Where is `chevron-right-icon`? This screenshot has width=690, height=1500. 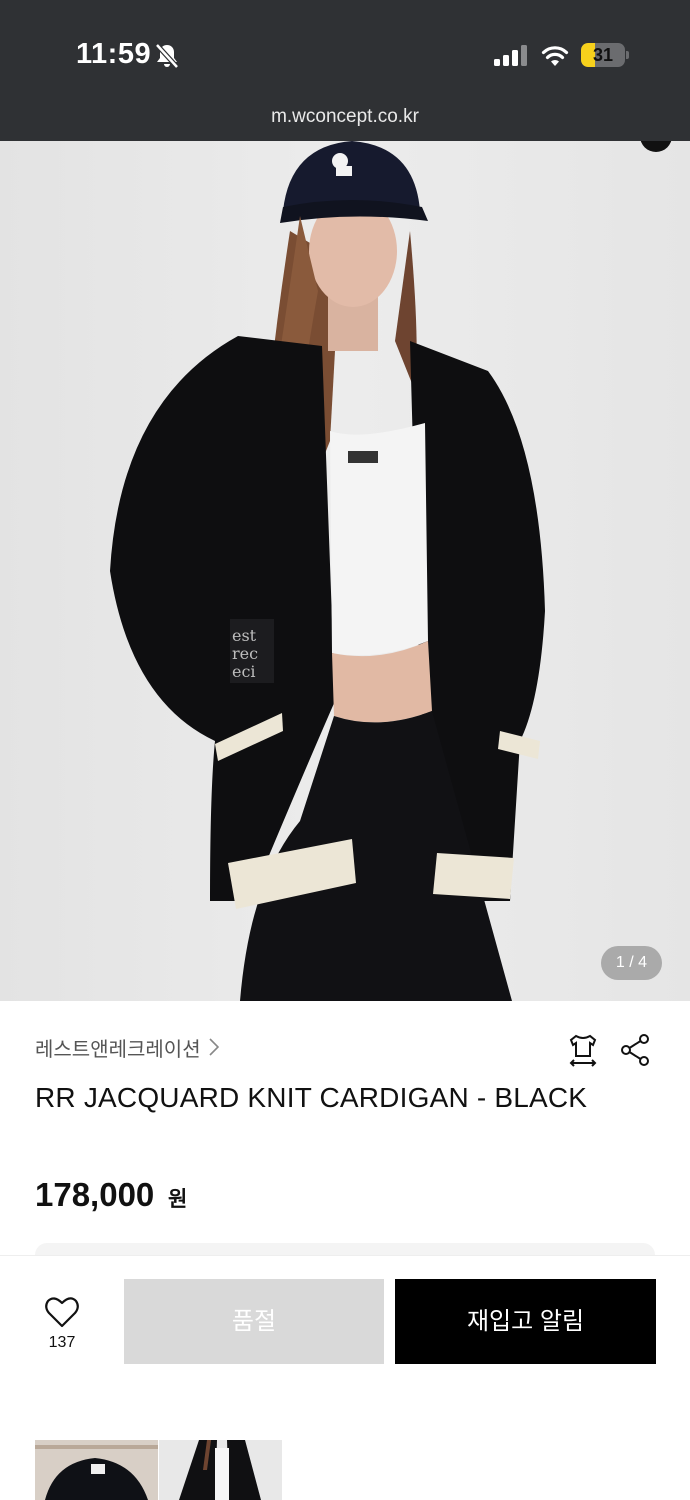 chevron-right-icon is located at coordinates (214, 1047).